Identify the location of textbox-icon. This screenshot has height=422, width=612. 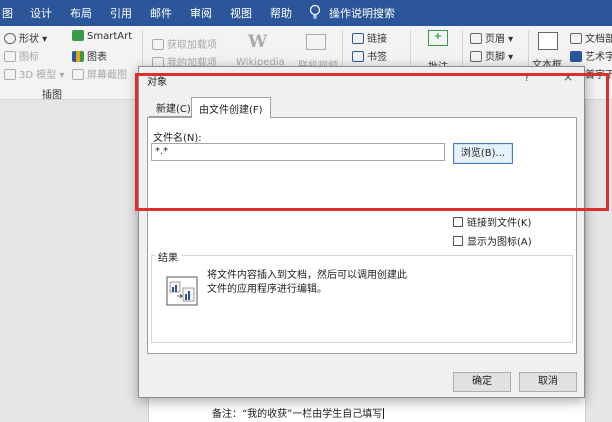
(548, 41).